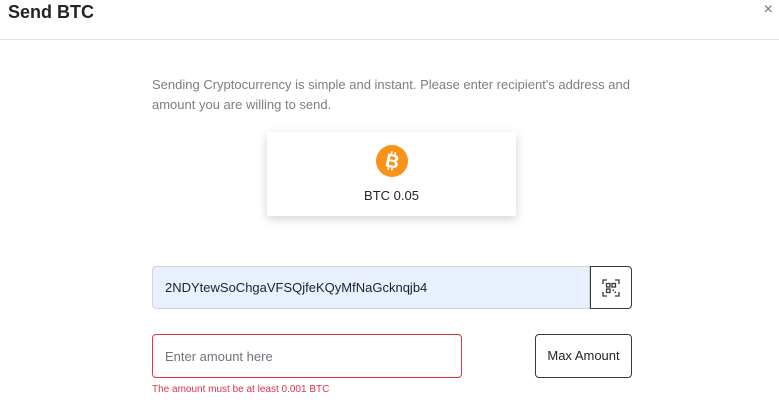 The width and height of the screenshot is (779, 414). Describe the element at coordinates (241, 389) in the screenshot. I see `amount-error-message: The amount must be at least 0.001 BTC` at that location.